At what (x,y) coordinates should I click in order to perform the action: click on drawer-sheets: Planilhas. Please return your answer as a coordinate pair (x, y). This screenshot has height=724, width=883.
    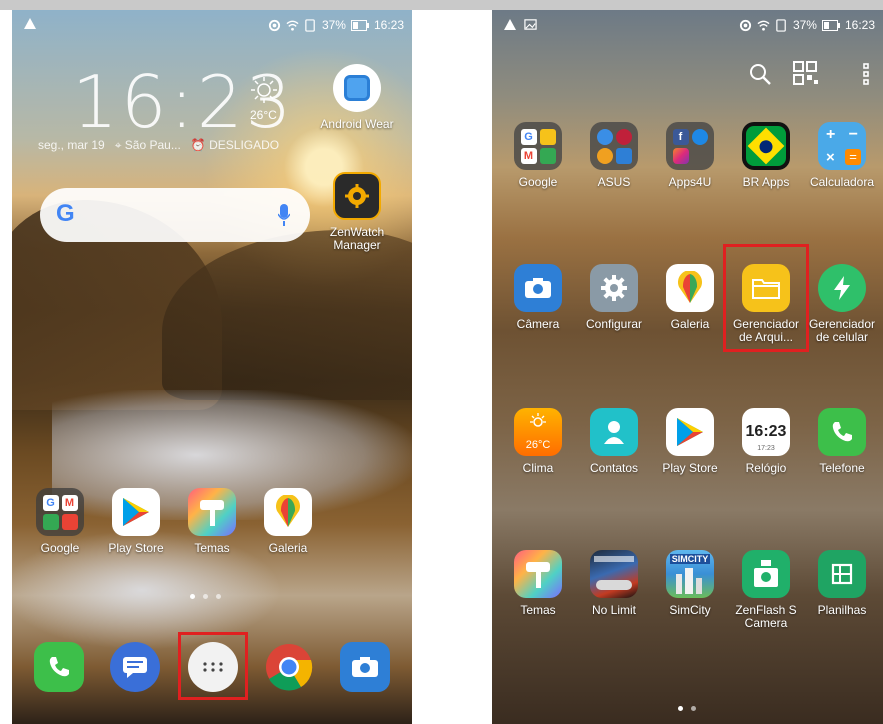
    Looking at the image, I should click on (842, 583).